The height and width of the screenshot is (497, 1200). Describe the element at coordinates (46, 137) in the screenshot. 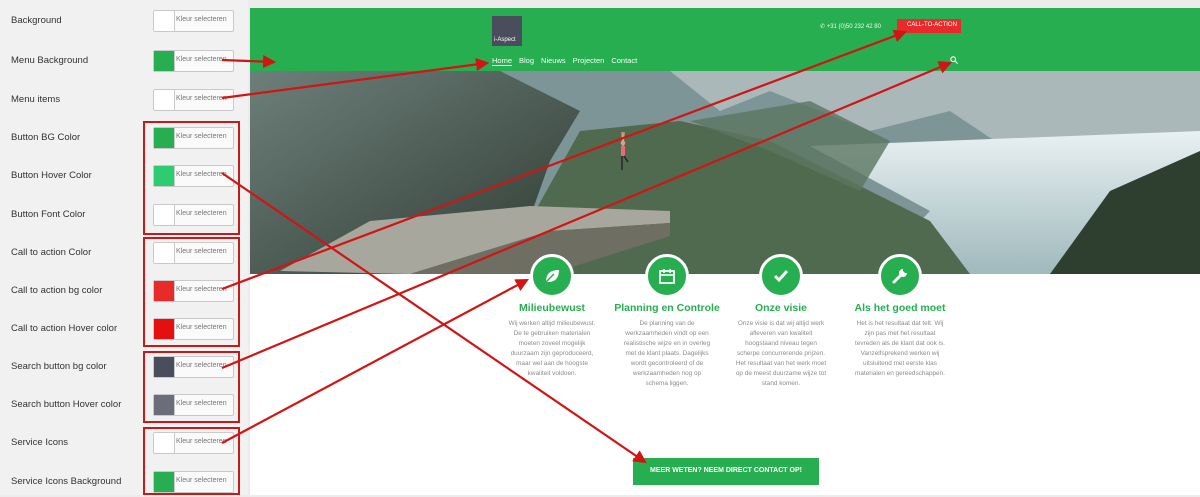

I see `setting-label: Button BG Color` at that location.